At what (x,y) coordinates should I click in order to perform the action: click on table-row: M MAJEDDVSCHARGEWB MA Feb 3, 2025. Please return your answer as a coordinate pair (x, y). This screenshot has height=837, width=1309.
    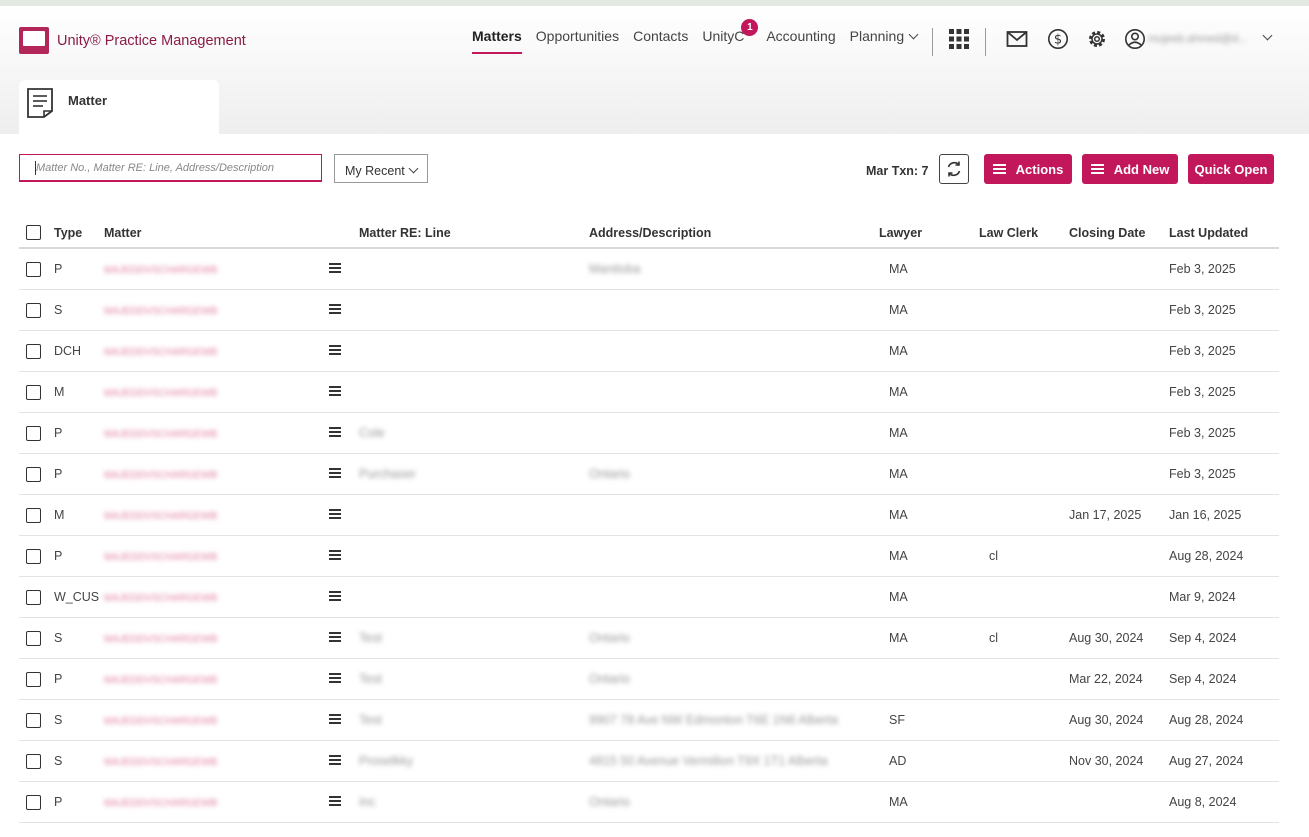
    Looking at the image, I should click on (649, 392).